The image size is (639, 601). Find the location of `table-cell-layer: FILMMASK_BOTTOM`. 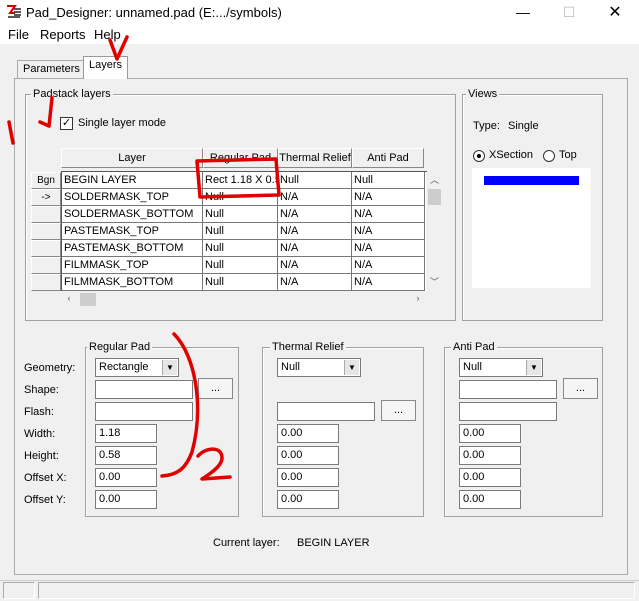

table-cell-layer: FILMMASK_BOTTOM is located at coordinates (132, 282).